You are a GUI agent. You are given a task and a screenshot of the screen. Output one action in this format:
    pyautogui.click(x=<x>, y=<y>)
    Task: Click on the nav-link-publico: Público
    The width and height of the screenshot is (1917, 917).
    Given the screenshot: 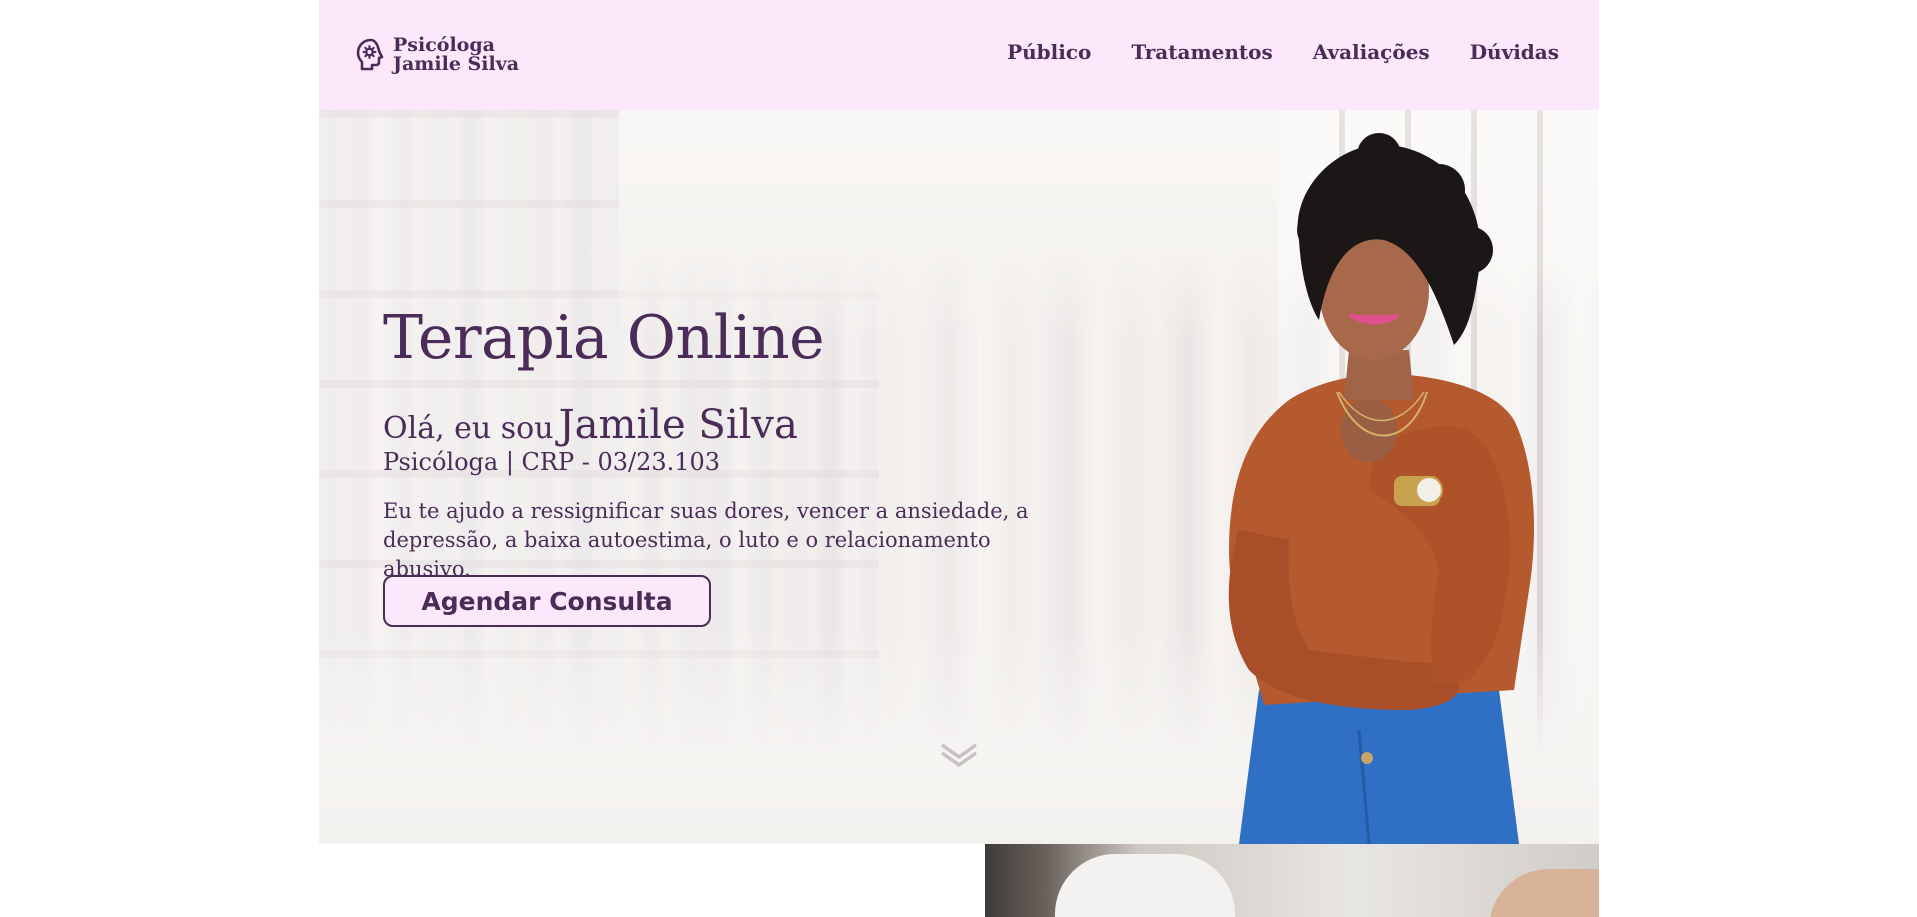 What is the action you would take?
    pyautogui.click(x=1049, y=52)
    